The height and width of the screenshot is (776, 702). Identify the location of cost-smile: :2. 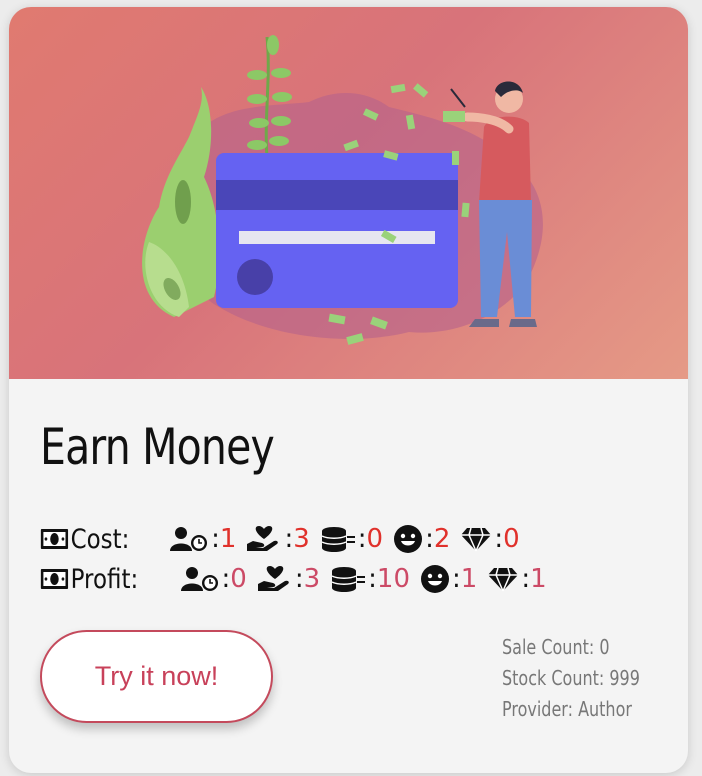
(421, 539).